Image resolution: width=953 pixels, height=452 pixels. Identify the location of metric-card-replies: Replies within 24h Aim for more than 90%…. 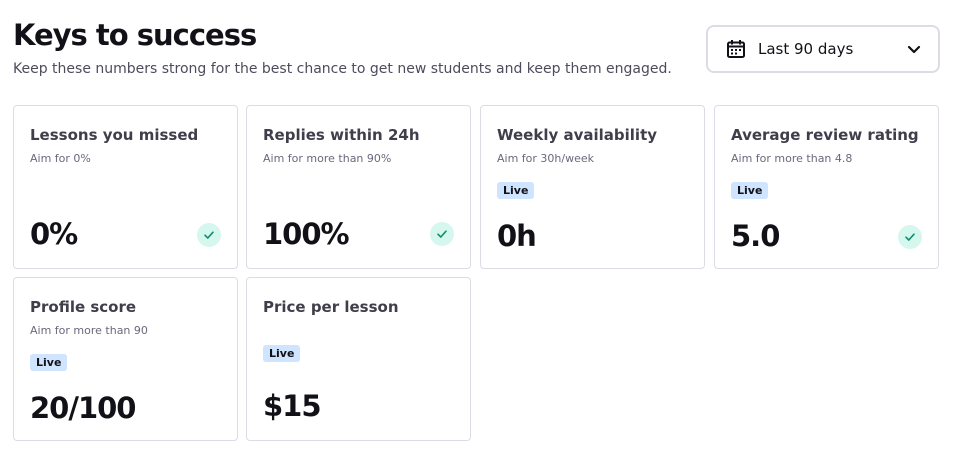
(358, 187).